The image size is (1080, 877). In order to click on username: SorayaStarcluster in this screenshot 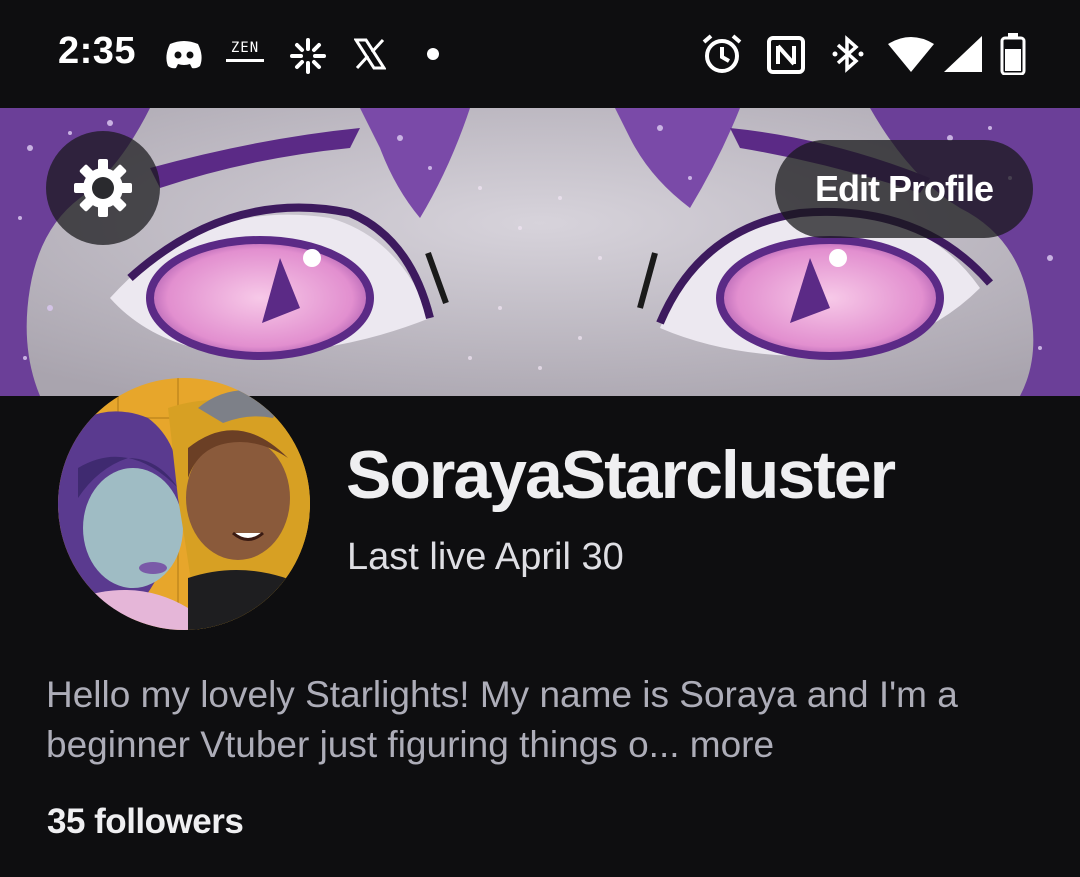, I will do `click(621, 475)`.